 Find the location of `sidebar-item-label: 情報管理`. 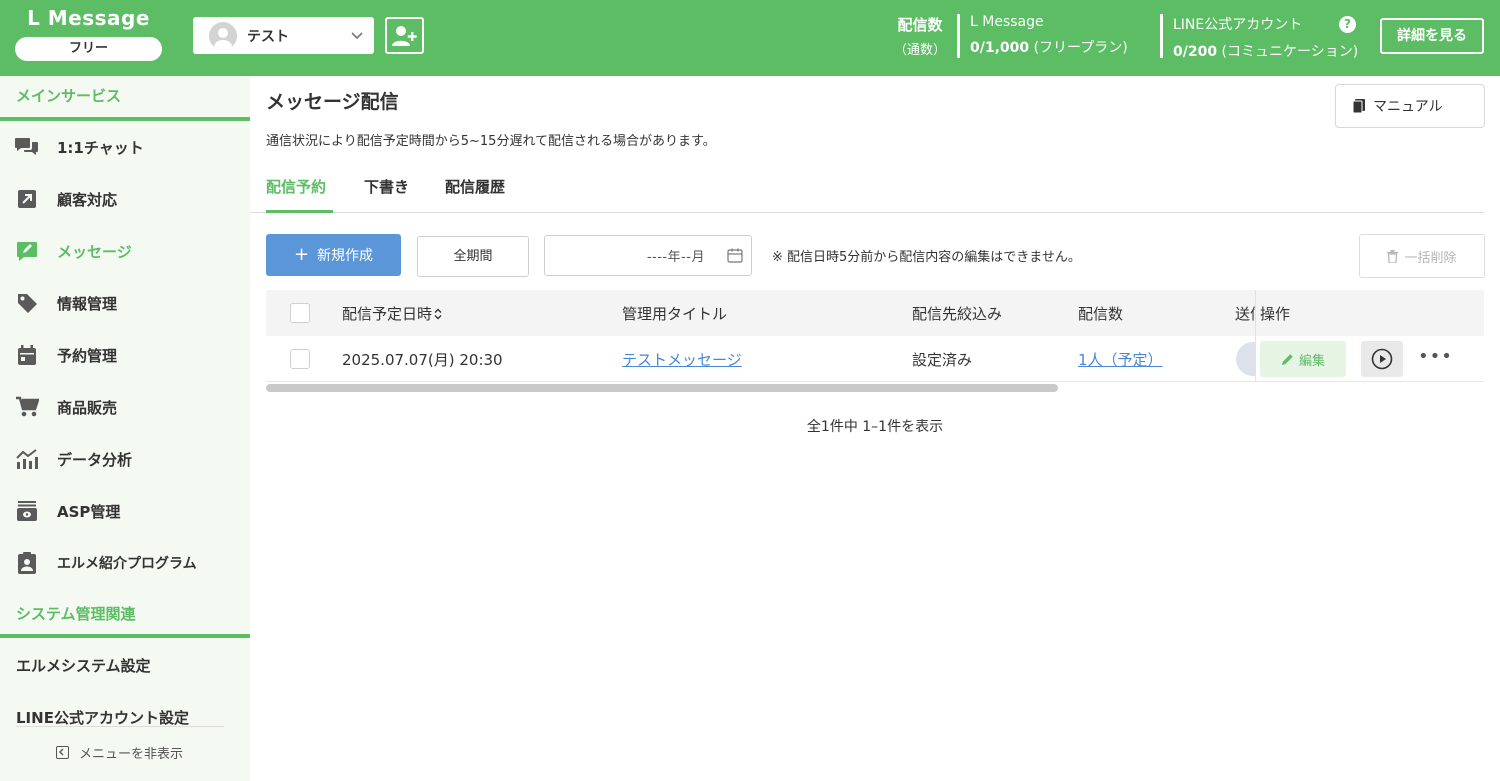

sidebar-item-label: 情報管理 is located at coordinates (87, 303).